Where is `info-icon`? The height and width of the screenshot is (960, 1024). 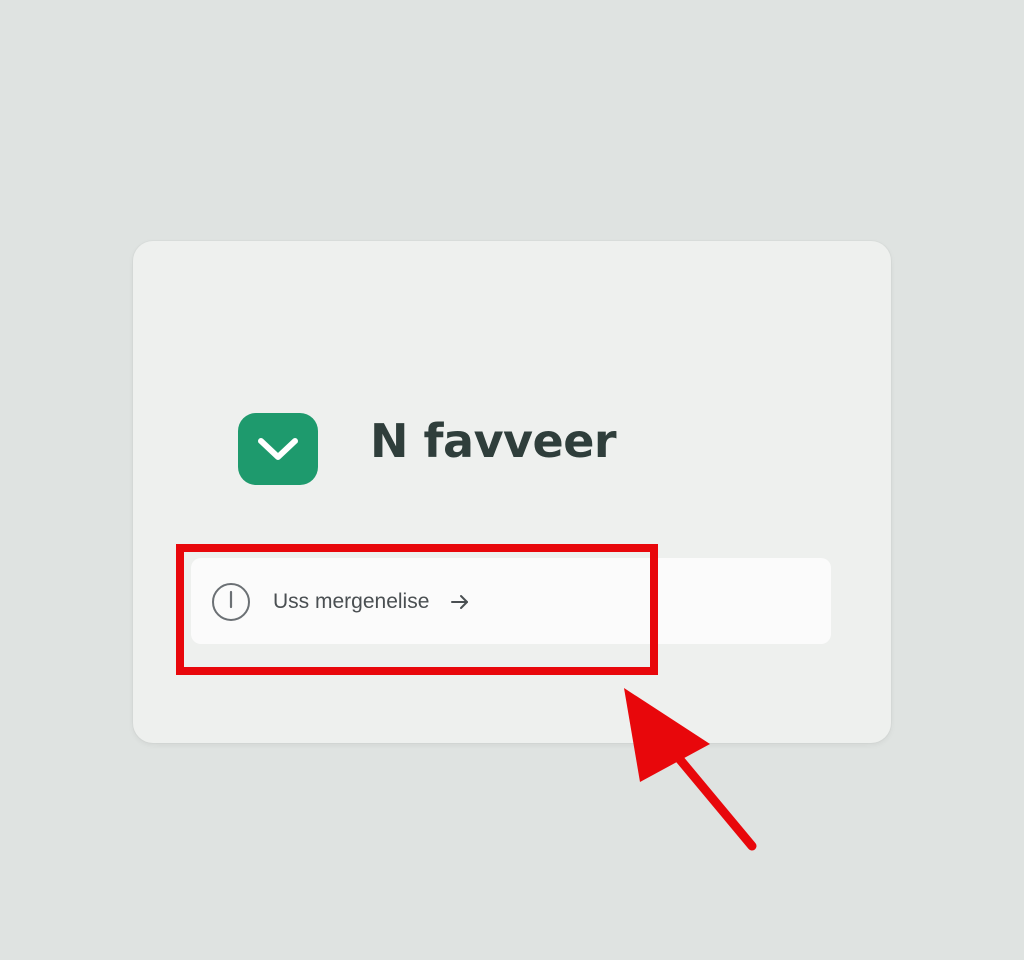
info-icon is located at coordinates (231, 602).